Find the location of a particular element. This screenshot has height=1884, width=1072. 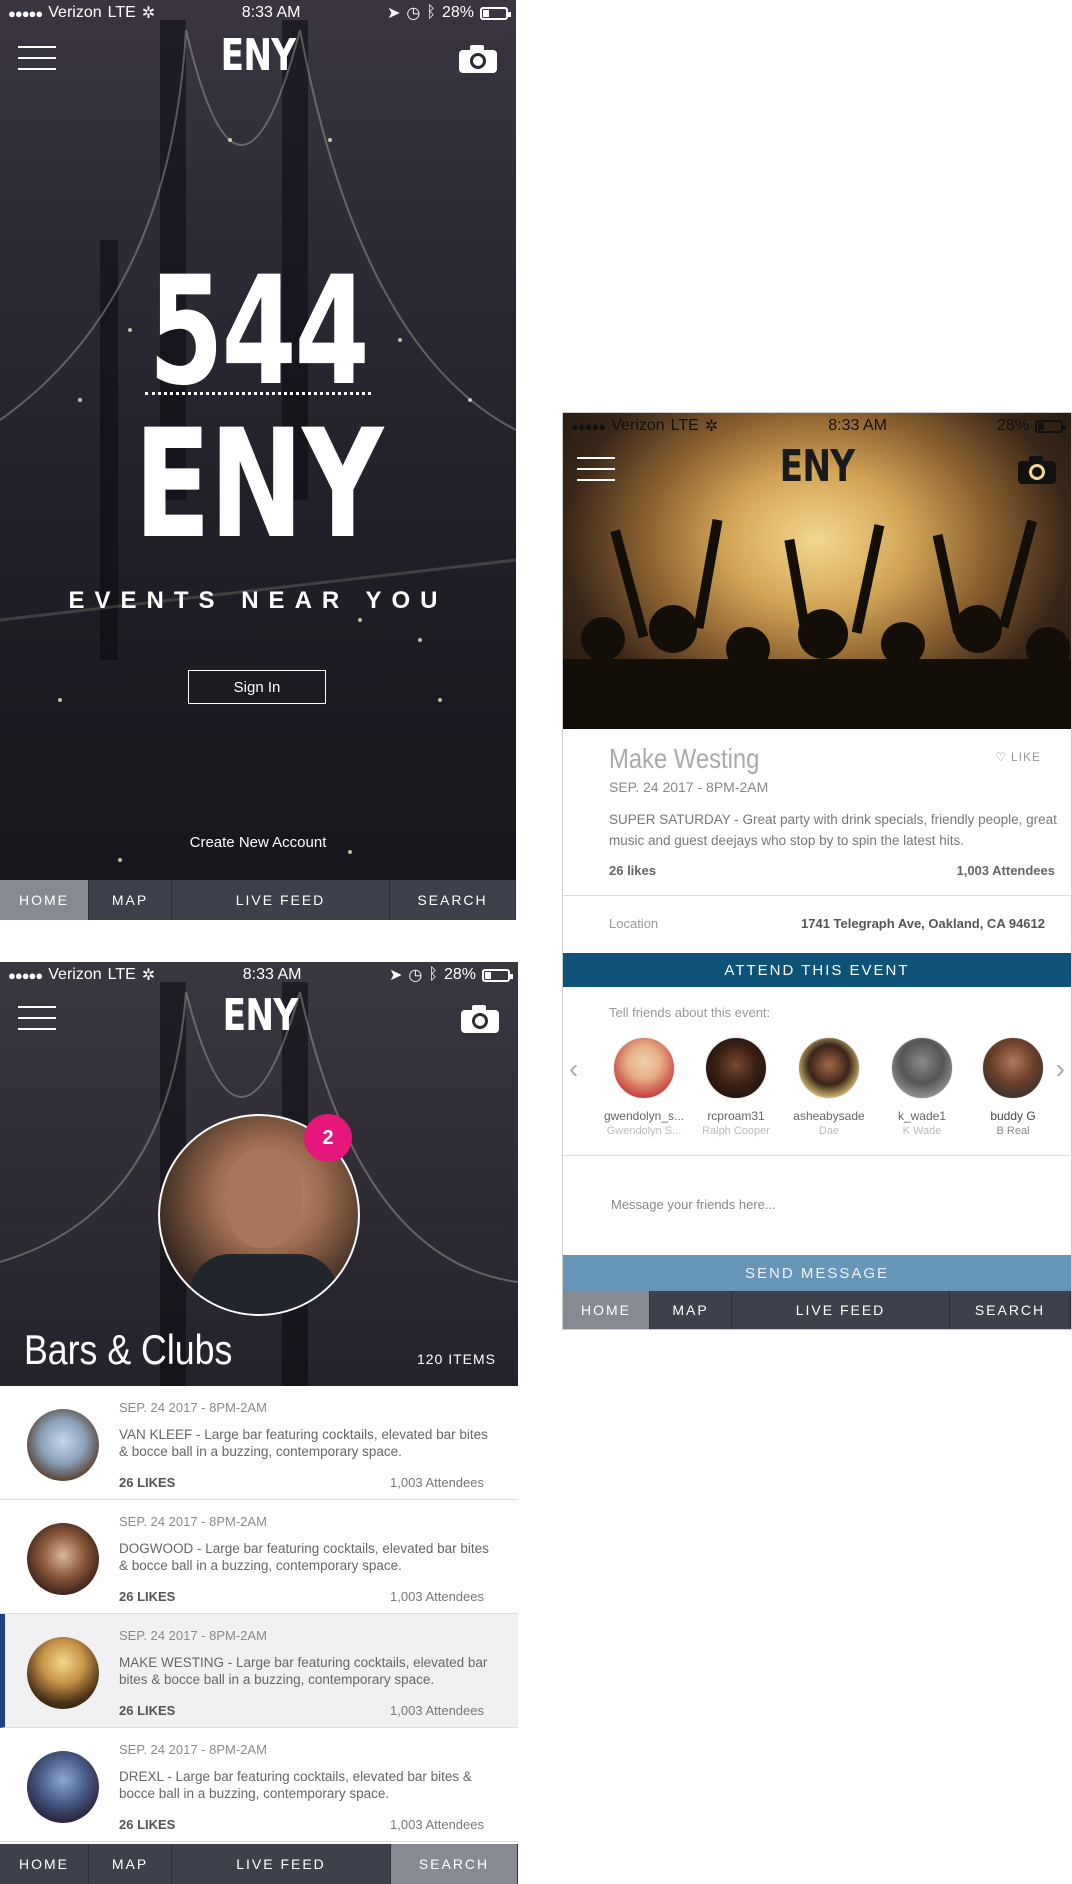

event-photo: ●●●●● Verizon LTE ✲ 8:33 AM 28% ENY is located at coordinates (817, 571).